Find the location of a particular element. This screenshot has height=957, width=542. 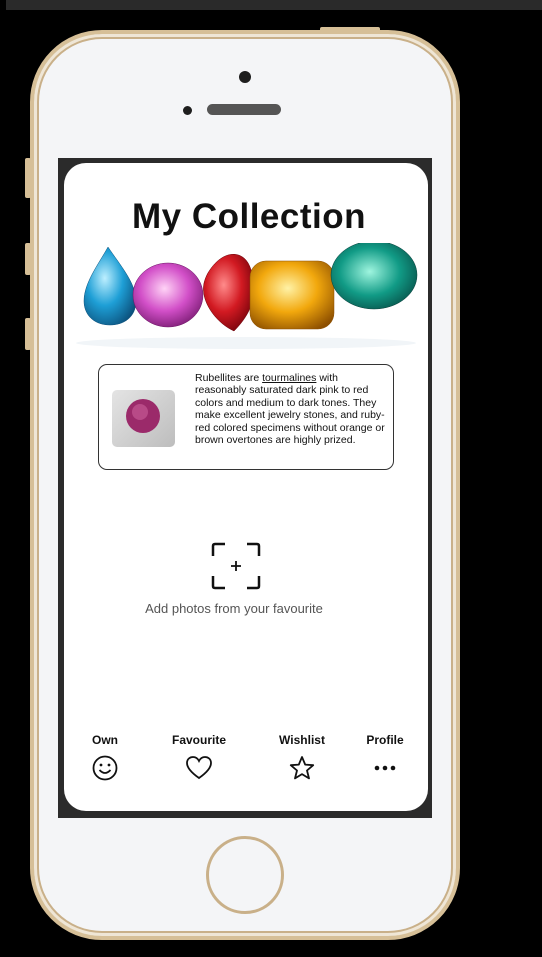

proximity-sensor is located at coordinates (187, 110).